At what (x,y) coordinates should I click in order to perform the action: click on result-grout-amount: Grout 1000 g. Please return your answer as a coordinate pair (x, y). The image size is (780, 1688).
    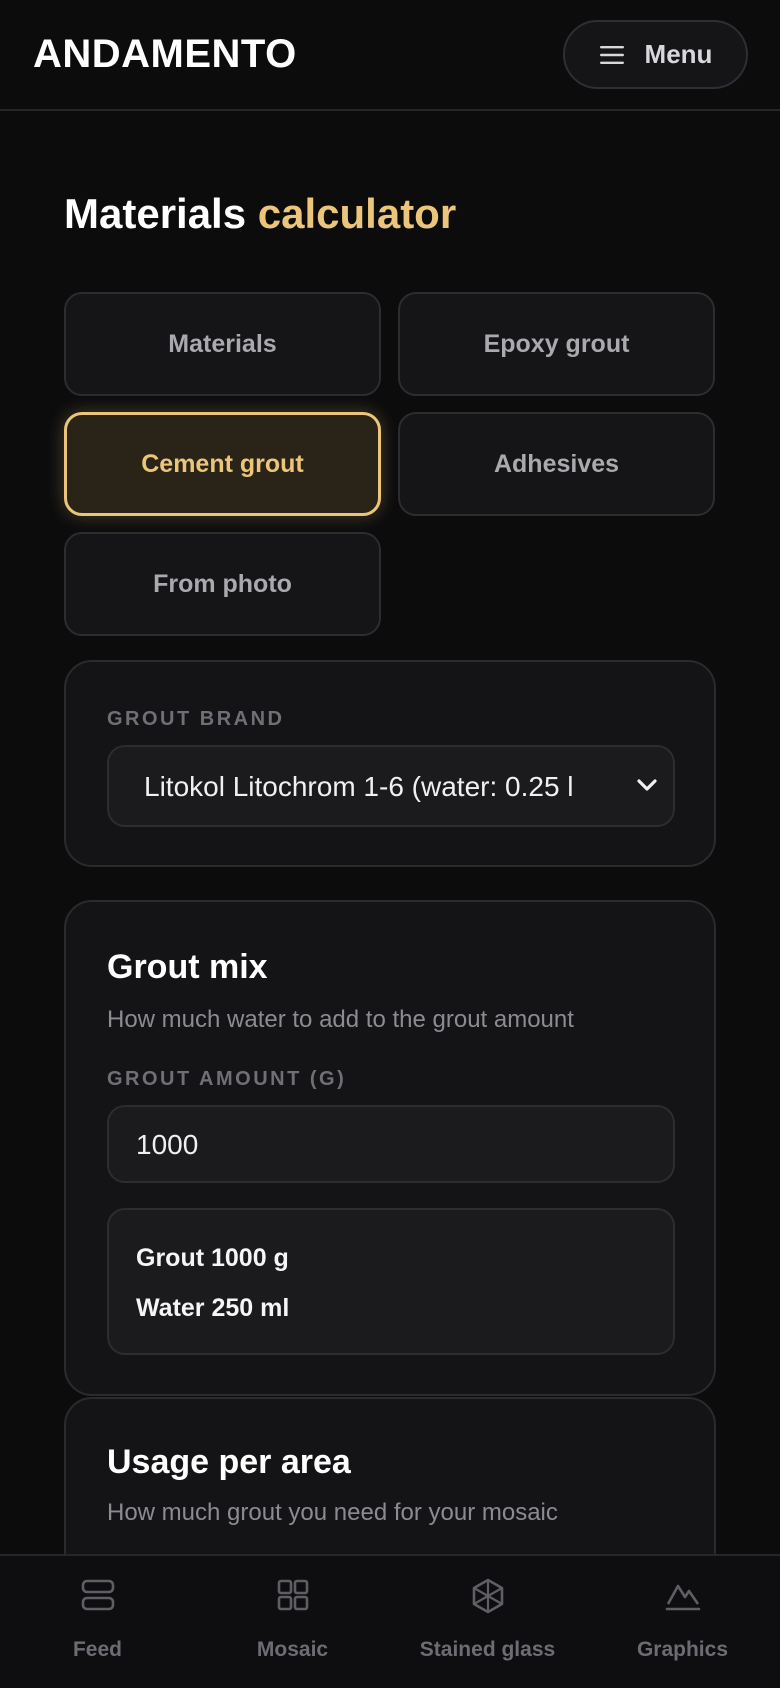
    Looking at the image, I should click on (212, 1258).